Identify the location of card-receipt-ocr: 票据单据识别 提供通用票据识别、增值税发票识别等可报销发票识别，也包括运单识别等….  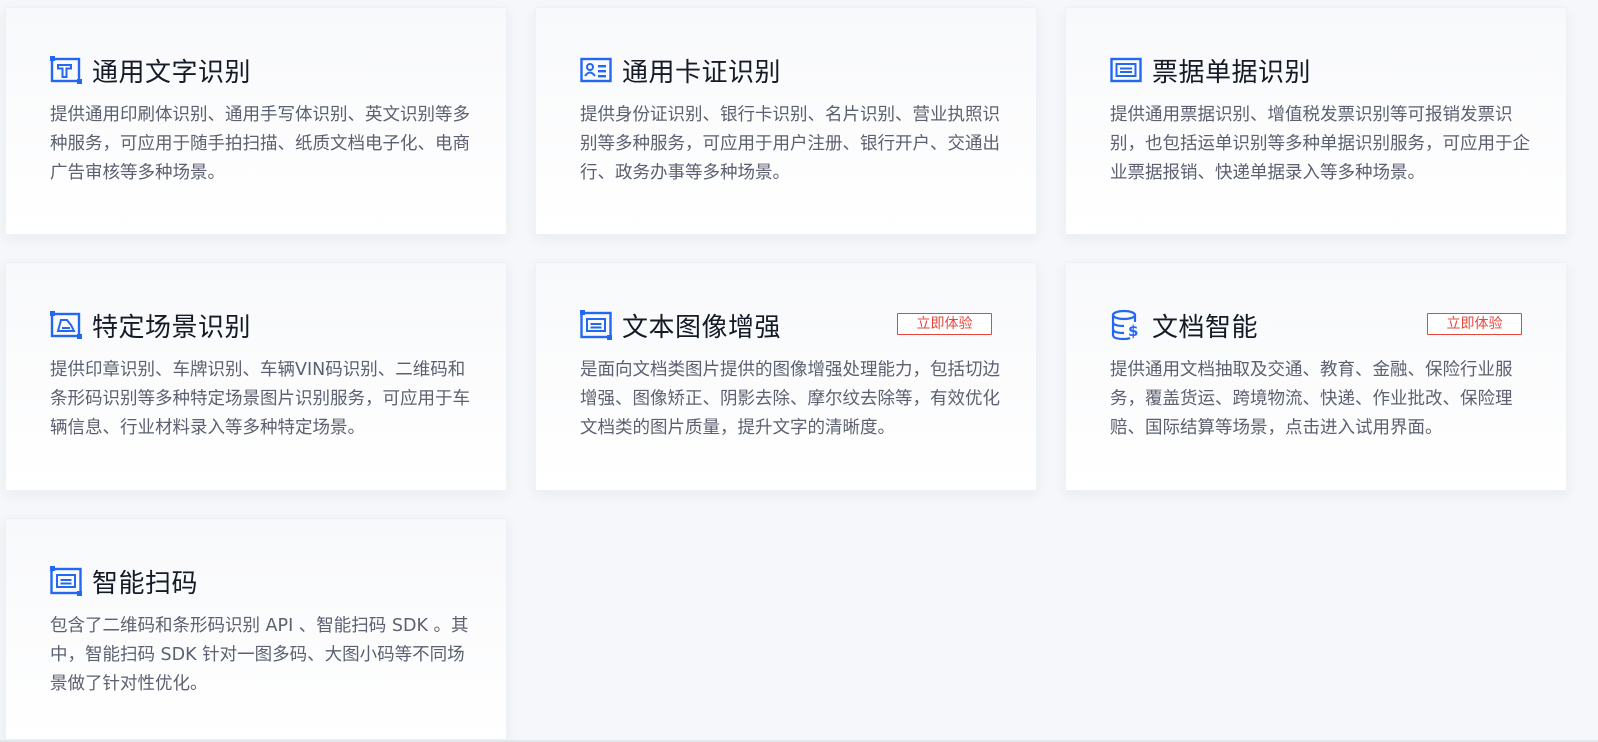
(1316, 121).